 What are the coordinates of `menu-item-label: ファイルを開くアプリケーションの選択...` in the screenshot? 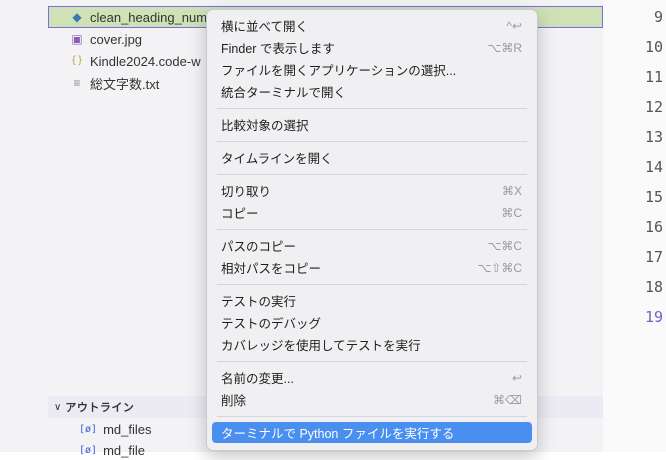 It's located at (339, 71).